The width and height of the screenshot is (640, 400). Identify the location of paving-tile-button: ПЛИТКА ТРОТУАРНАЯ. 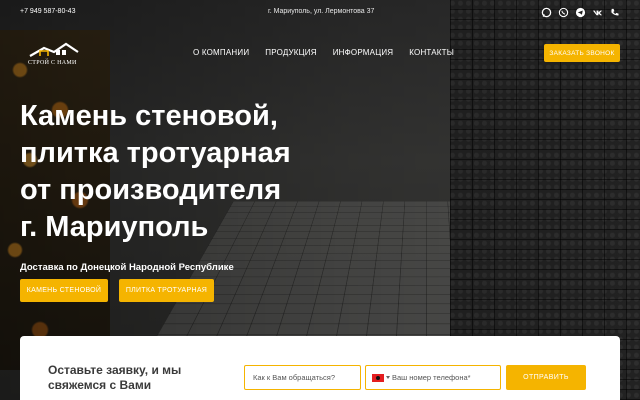
(166, 290).